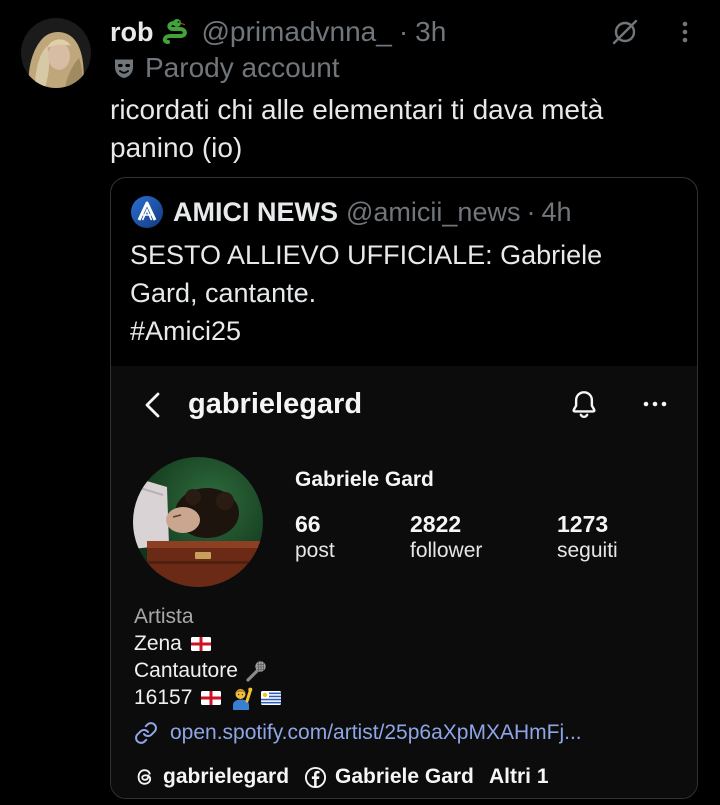 This screenshot has width=720, height=805. I want to click on ig-full-name: Gabriele Gard, so click(364, 479).